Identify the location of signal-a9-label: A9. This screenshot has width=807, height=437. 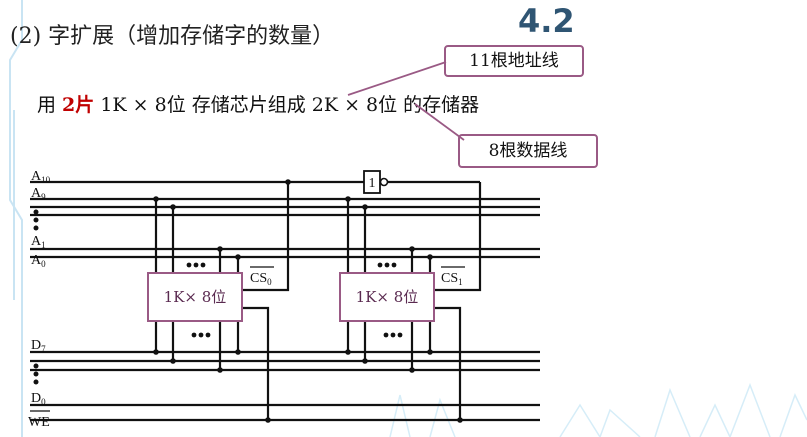
(38, 194).